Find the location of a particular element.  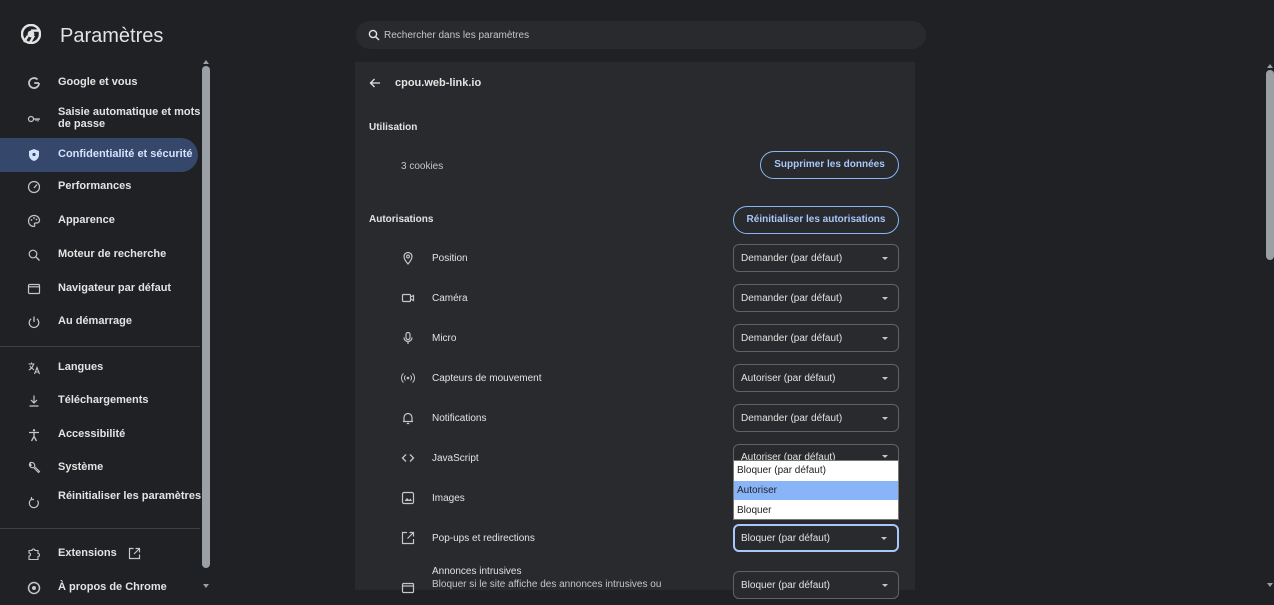

shield-icon is located at coordinates (34, 155).